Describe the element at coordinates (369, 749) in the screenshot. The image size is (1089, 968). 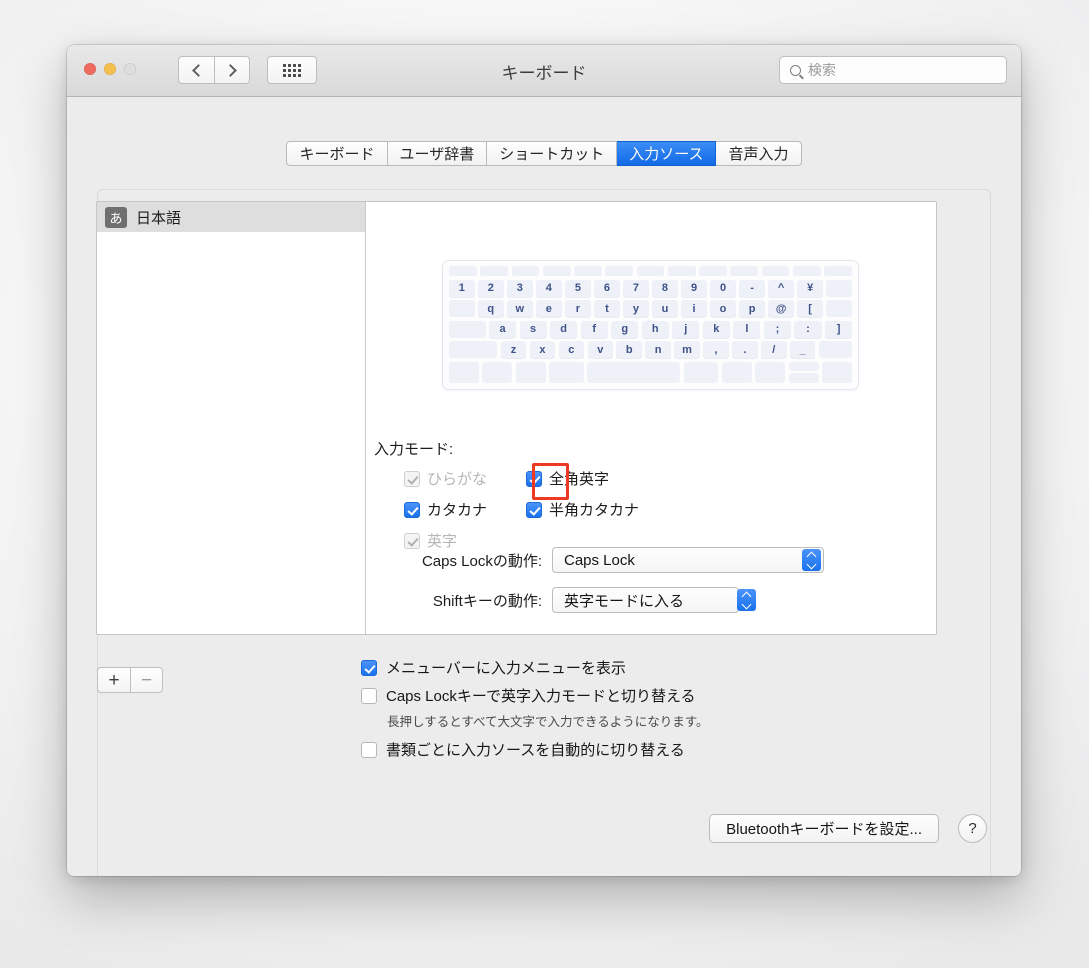
I see `checkbox-auto-switch-per-document-box` at that location.